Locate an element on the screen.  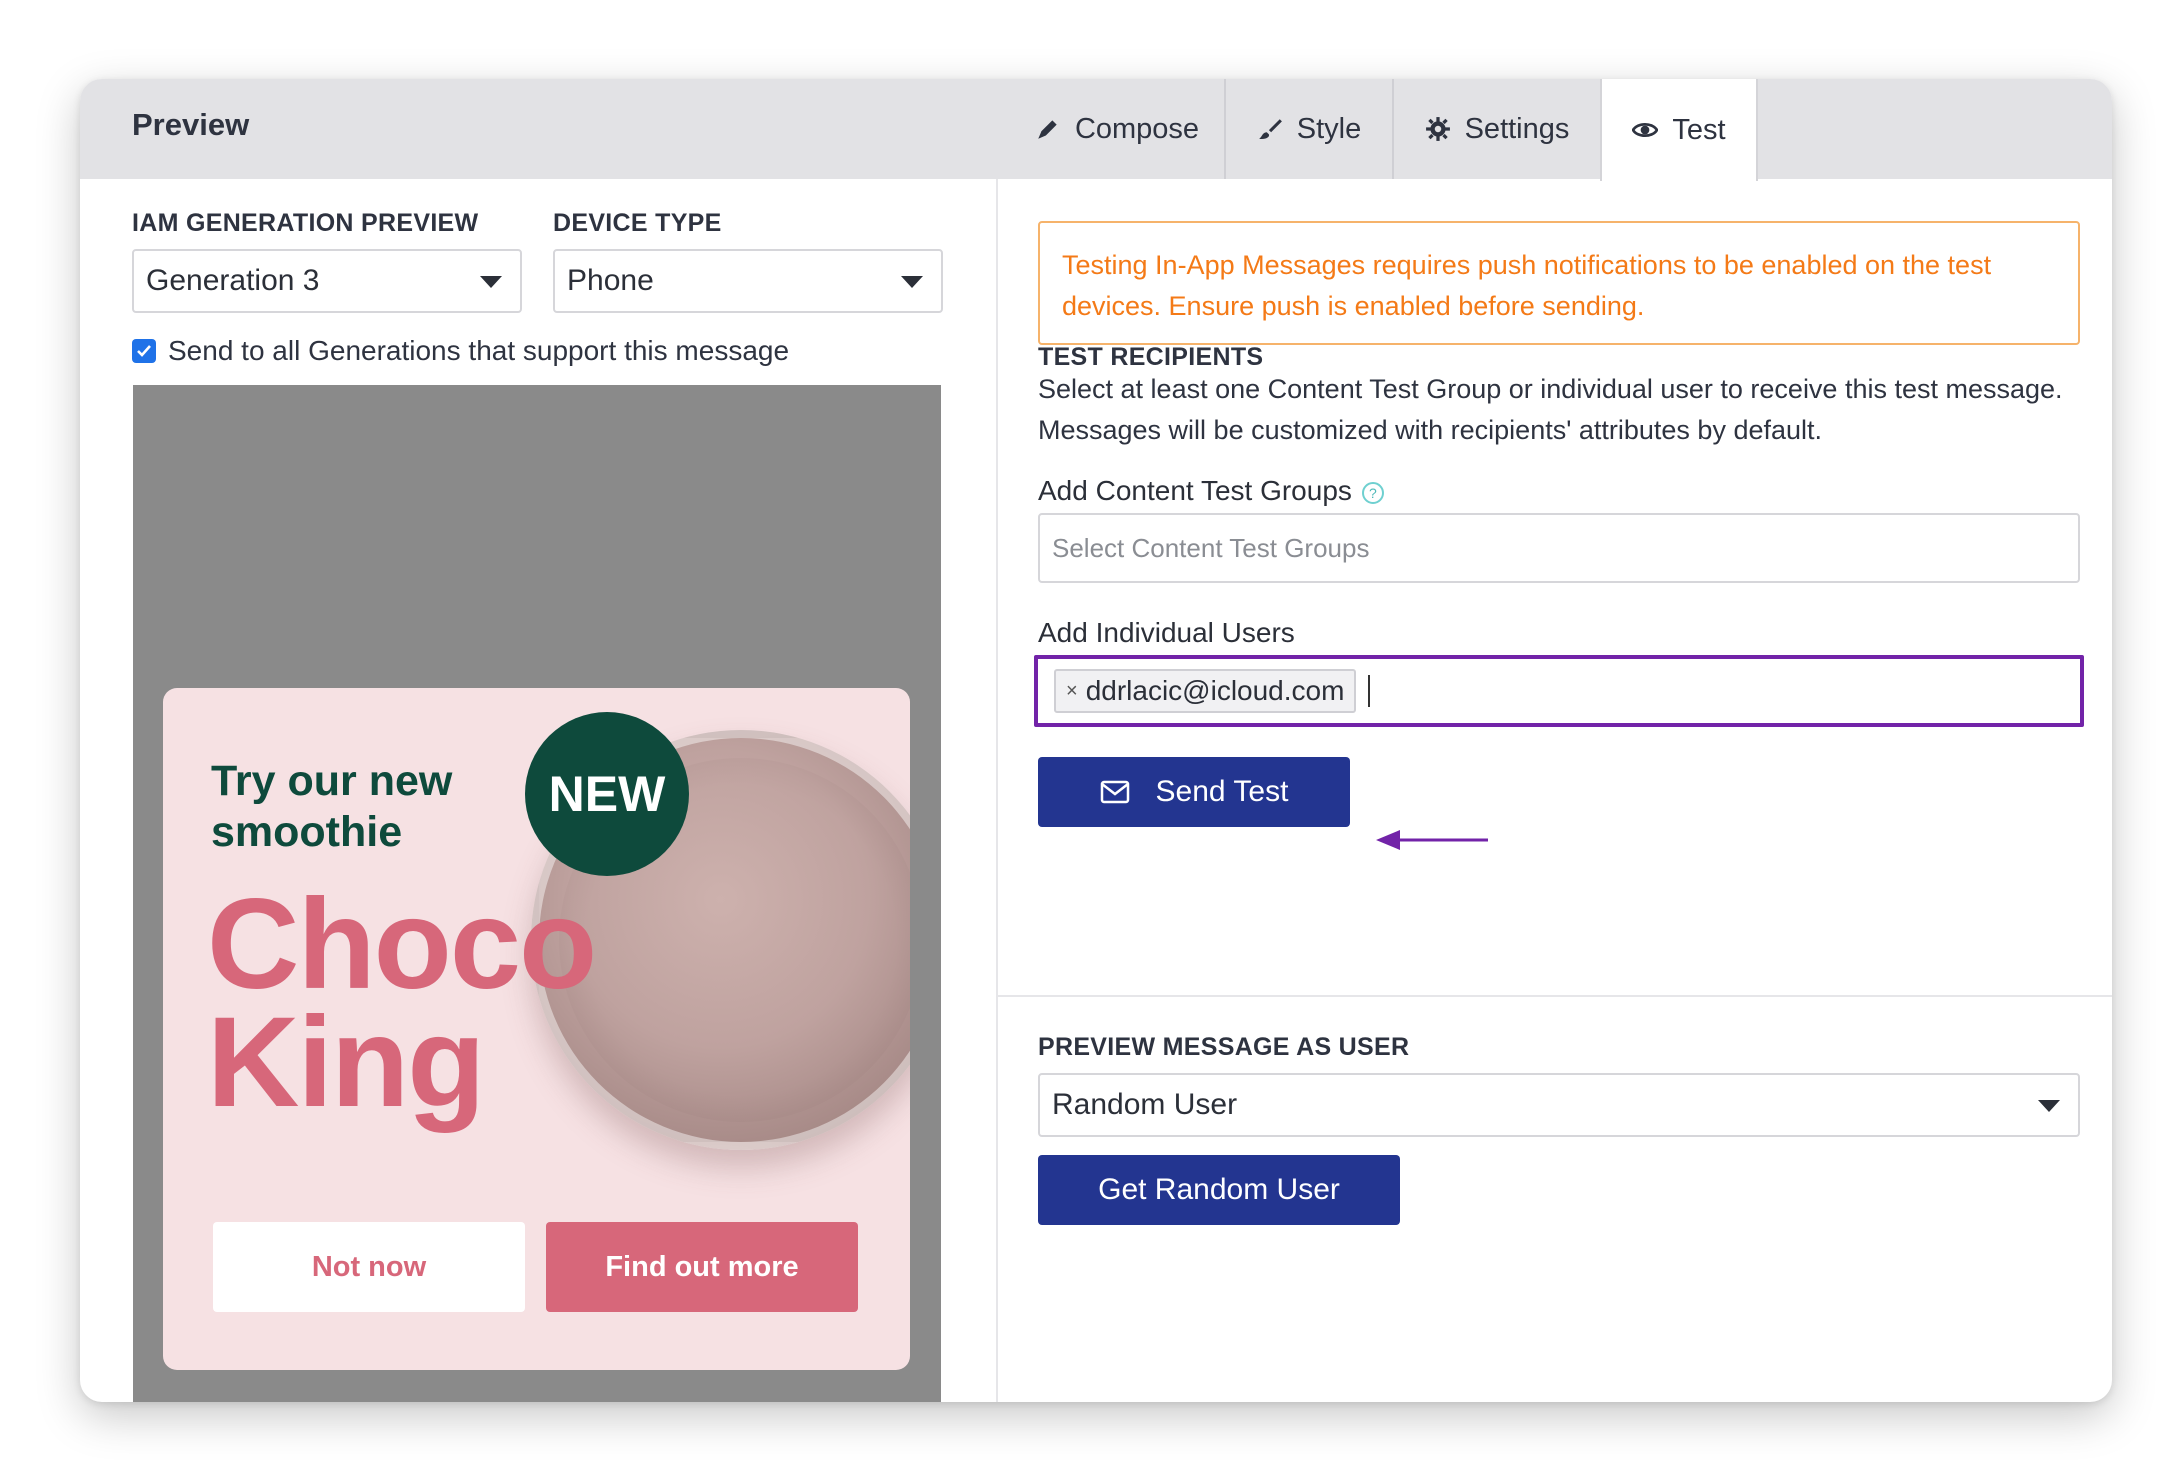
card-headline: Choco King is located at coordinates (402, 1003).